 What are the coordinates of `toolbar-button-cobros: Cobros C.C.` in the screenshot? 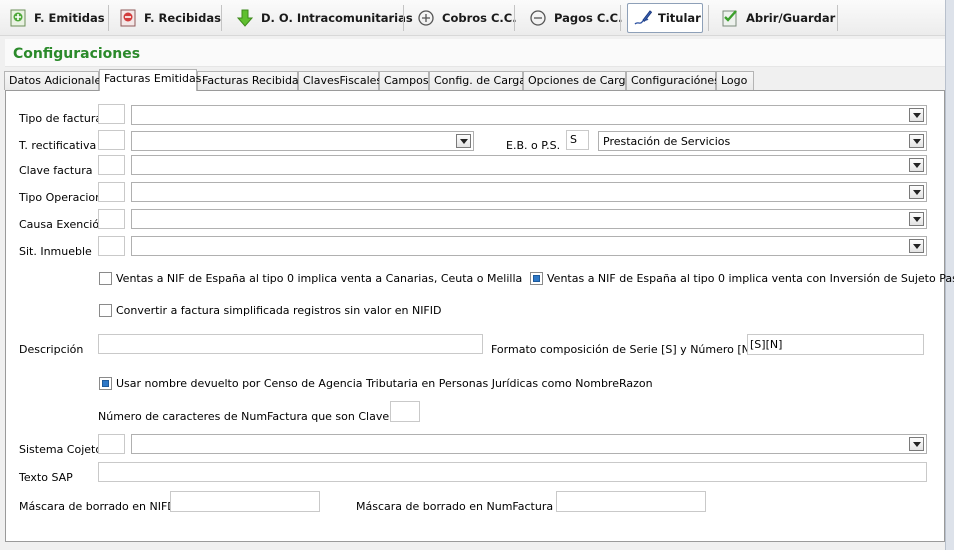 It's located at (466, 18).